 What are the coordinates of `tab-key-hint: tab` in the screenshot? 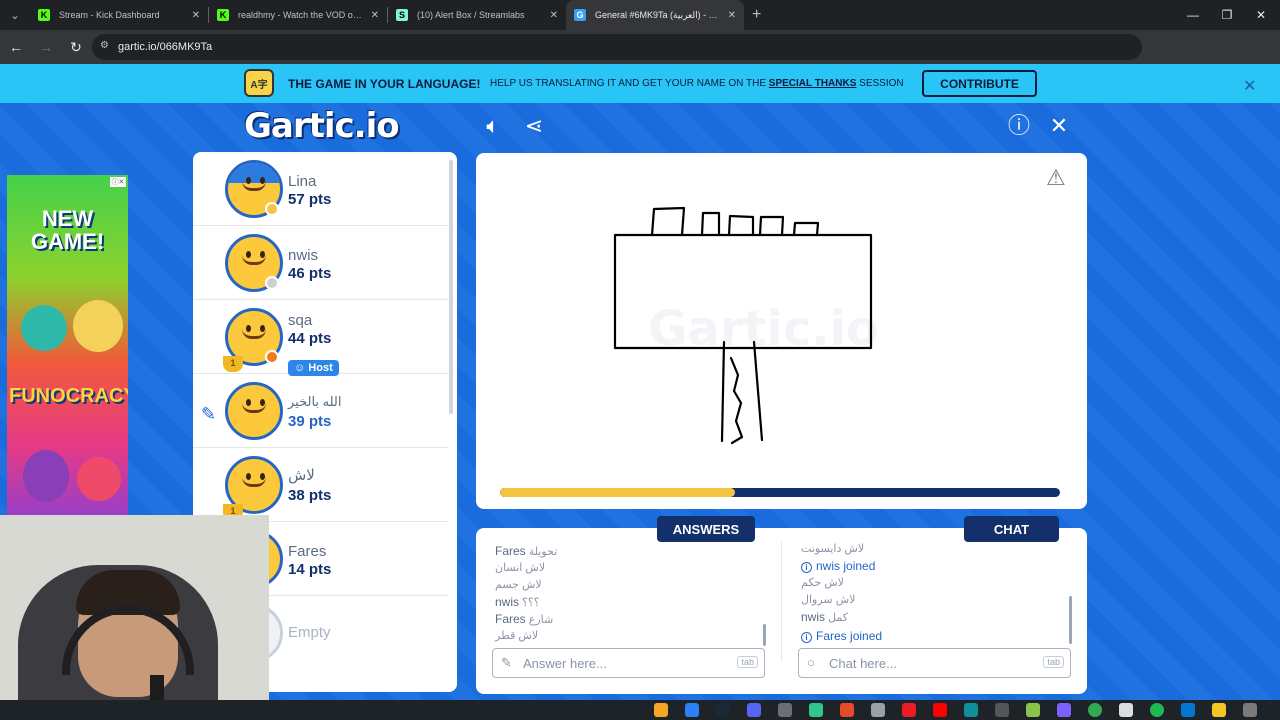 It's located at (1053, 662).